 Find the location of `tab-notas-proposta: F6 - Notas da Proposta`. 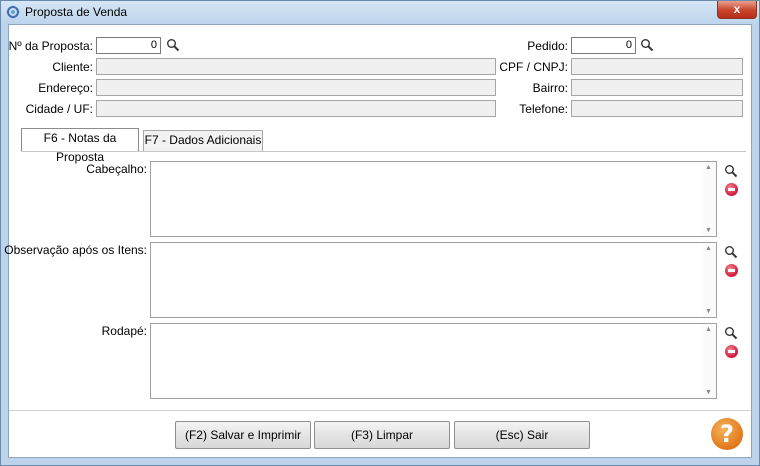

tab-notas-proposta: F6 - Notas da Proposta is located at coordinates (80, 146).